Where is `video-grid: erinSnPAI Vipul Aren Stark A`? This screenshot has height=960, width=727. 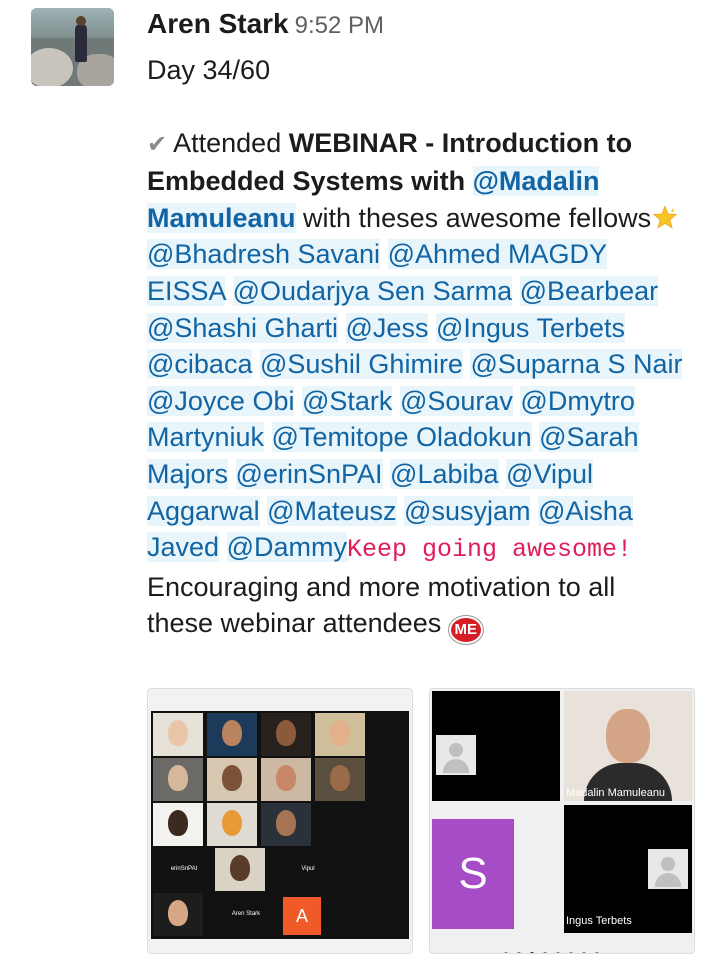
video-grid: erinSnPAI Vipul Aren Stark A is located at coordinates (280, 825).